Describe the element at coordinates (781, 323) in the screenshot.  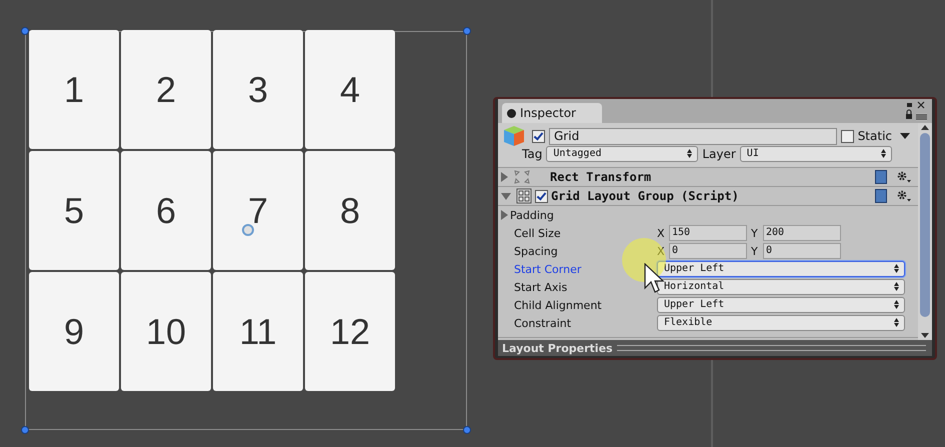
I see `enum-dropdown: Flexible` at that location.